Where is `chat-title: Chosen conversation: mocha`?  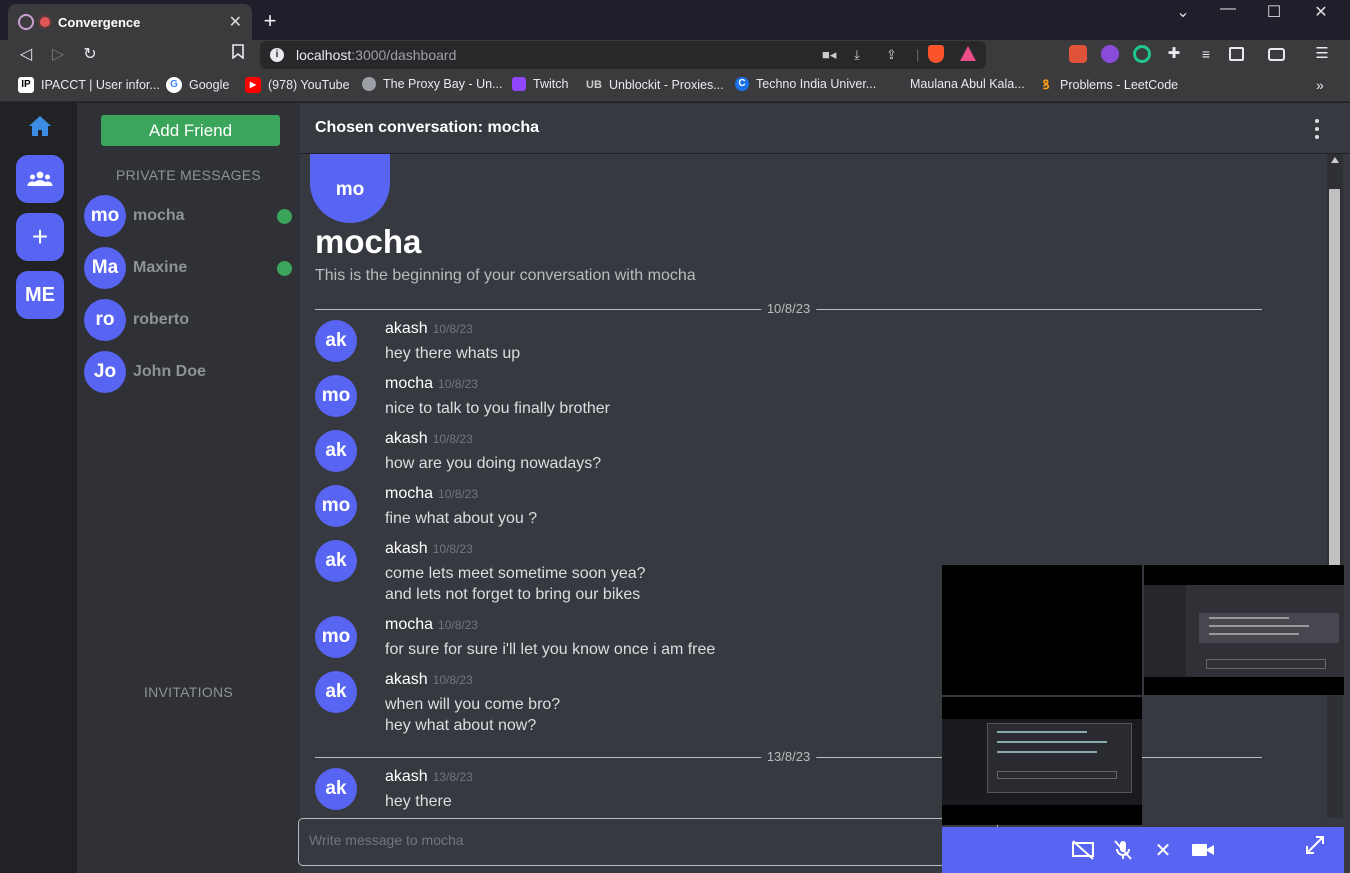
chat-title: Chosen conversation: mocha is located at coordinates (427, 127).